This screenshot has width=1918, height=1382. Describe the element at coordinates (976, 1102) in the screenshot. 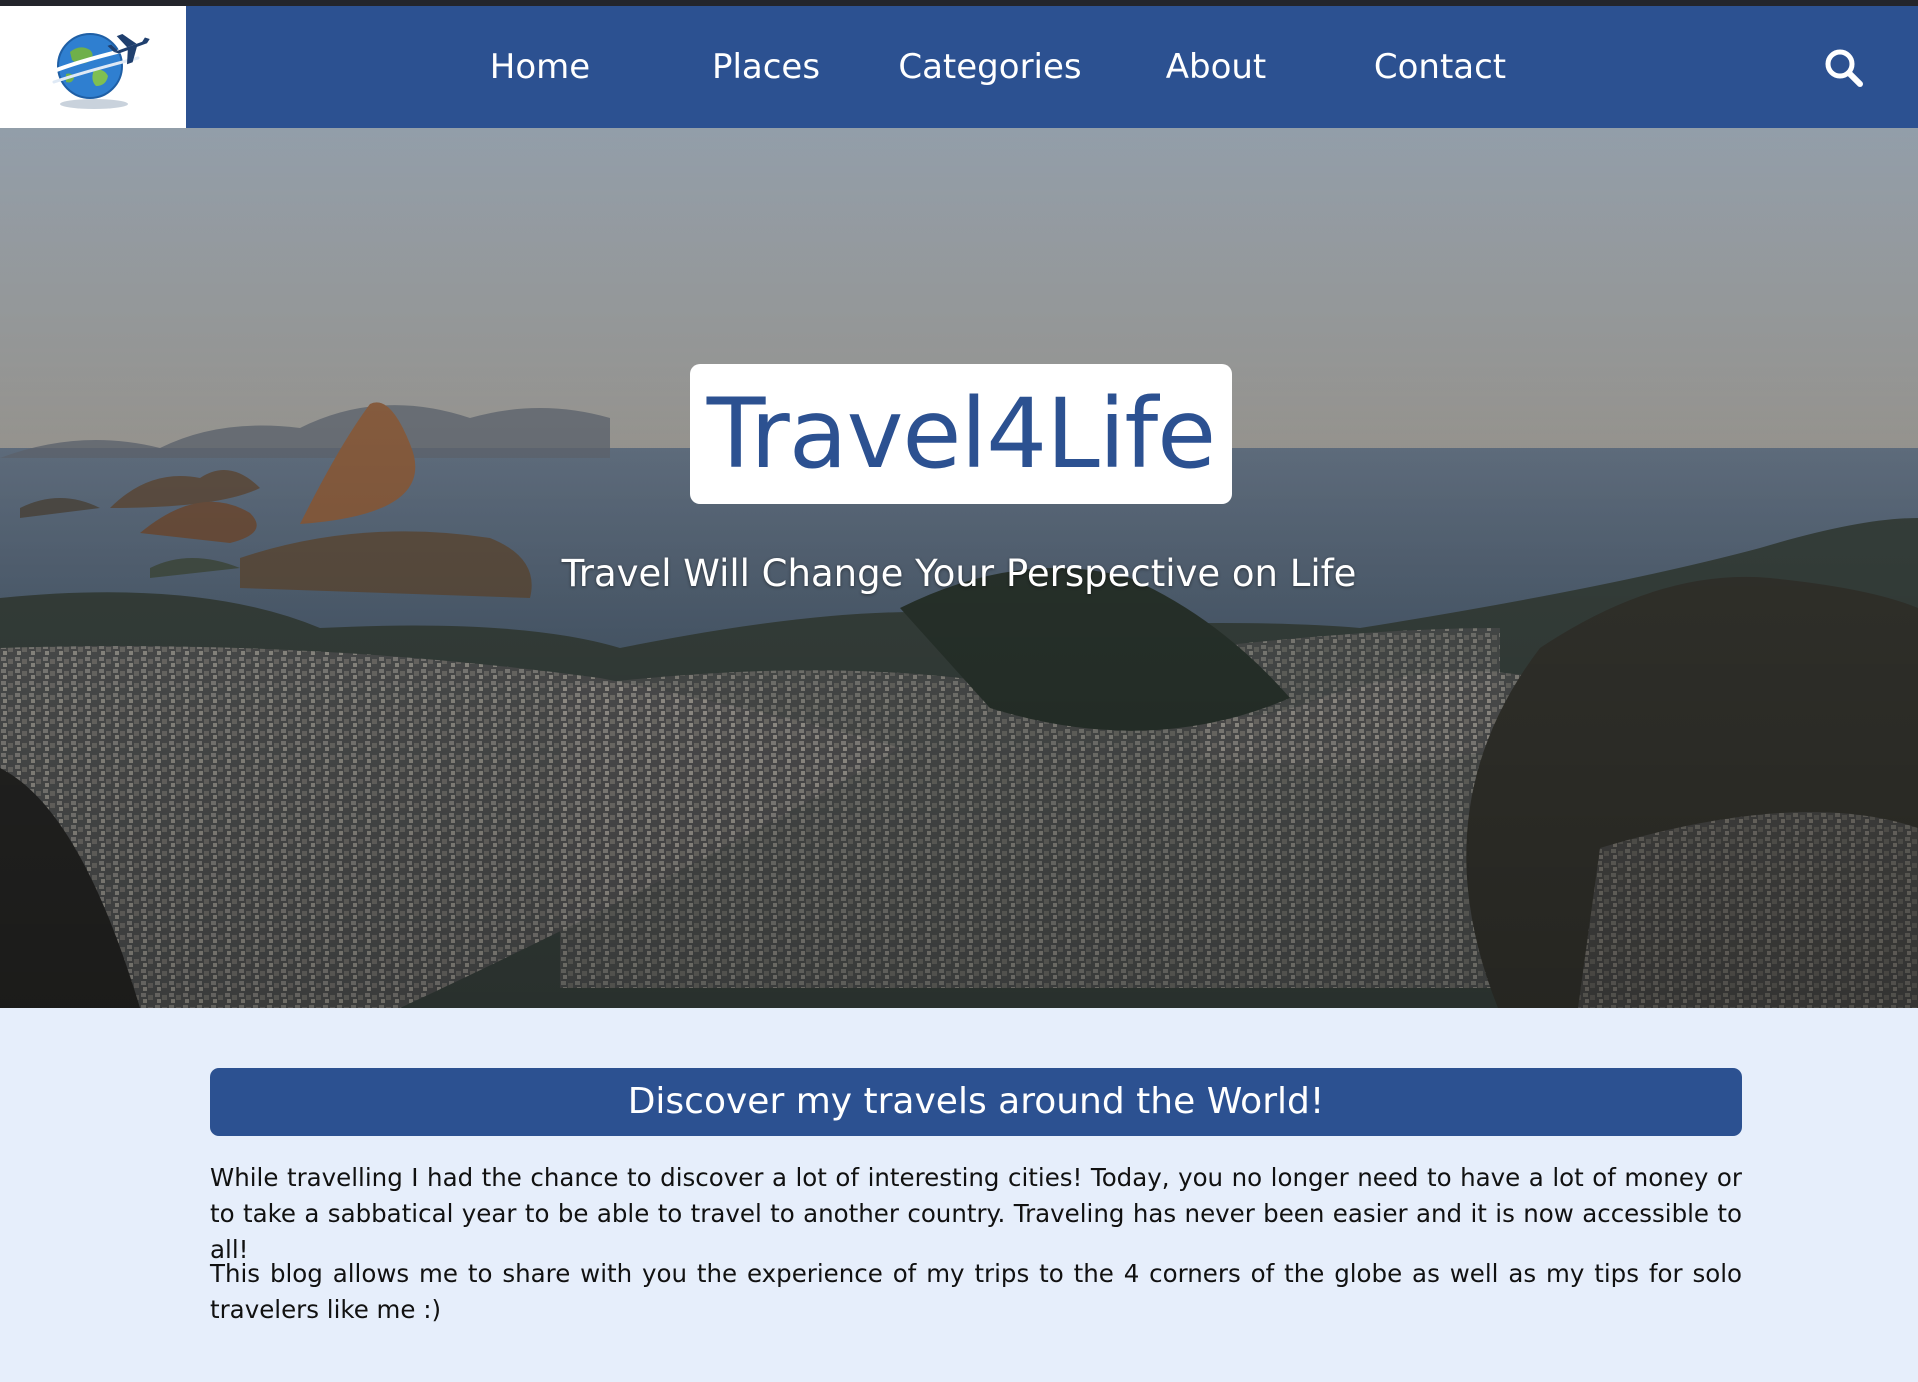

I see `intro-heading: Discover my travels around the World!` at that location.